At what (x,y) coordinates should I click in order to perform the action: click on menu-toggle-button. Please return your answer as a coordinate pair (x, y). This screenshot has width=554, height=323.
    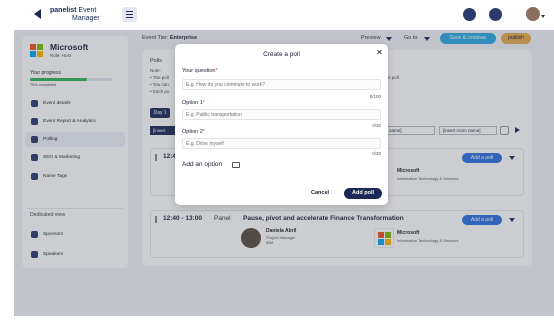
    Looking at the image, I should click on (129, 14).